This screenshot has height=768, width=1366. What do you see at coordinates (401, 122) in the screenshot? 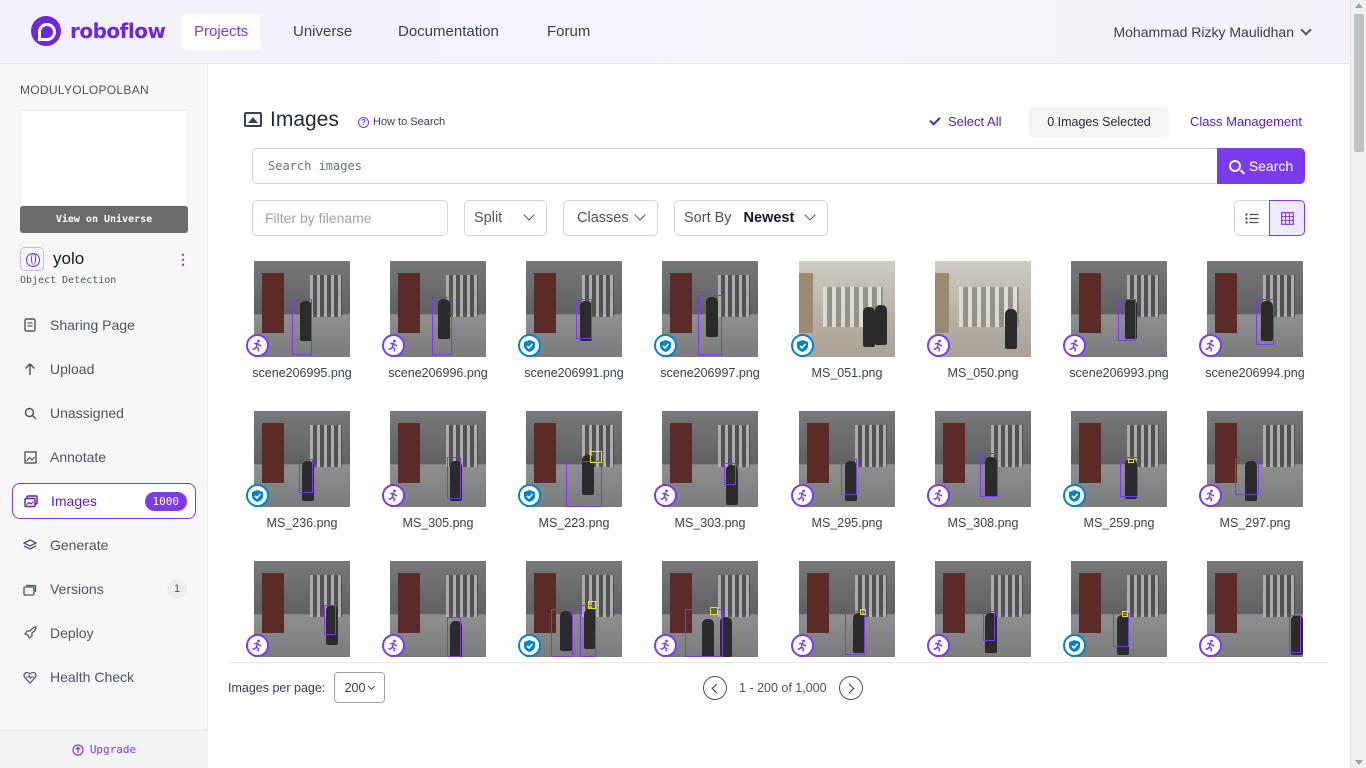
I see `how-to-search-link: ? How to Search` at bounding box center [401, 122].